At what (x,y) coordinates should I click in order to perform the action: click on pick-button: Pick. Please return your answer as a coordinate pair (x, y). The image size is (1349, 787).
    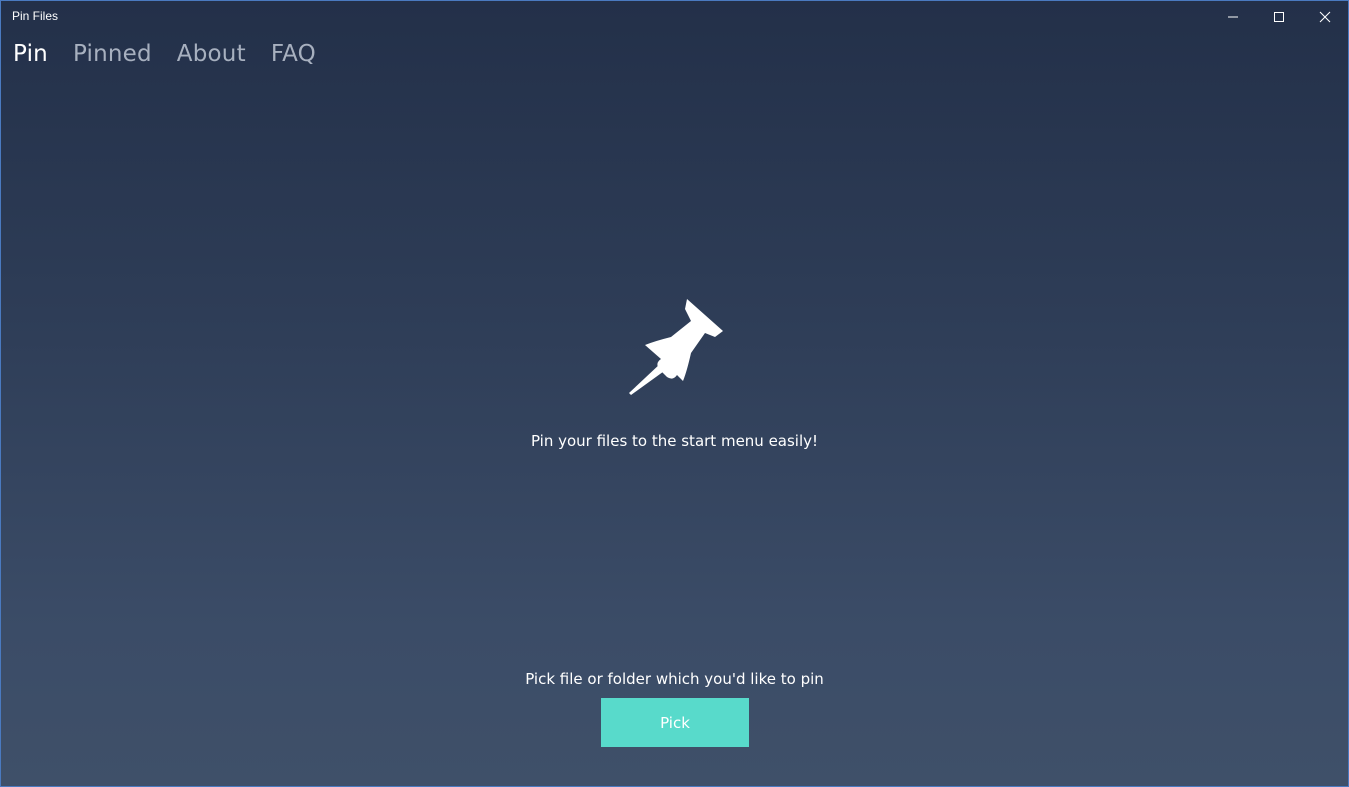
    Looking at the image, I should click on (675, 722).